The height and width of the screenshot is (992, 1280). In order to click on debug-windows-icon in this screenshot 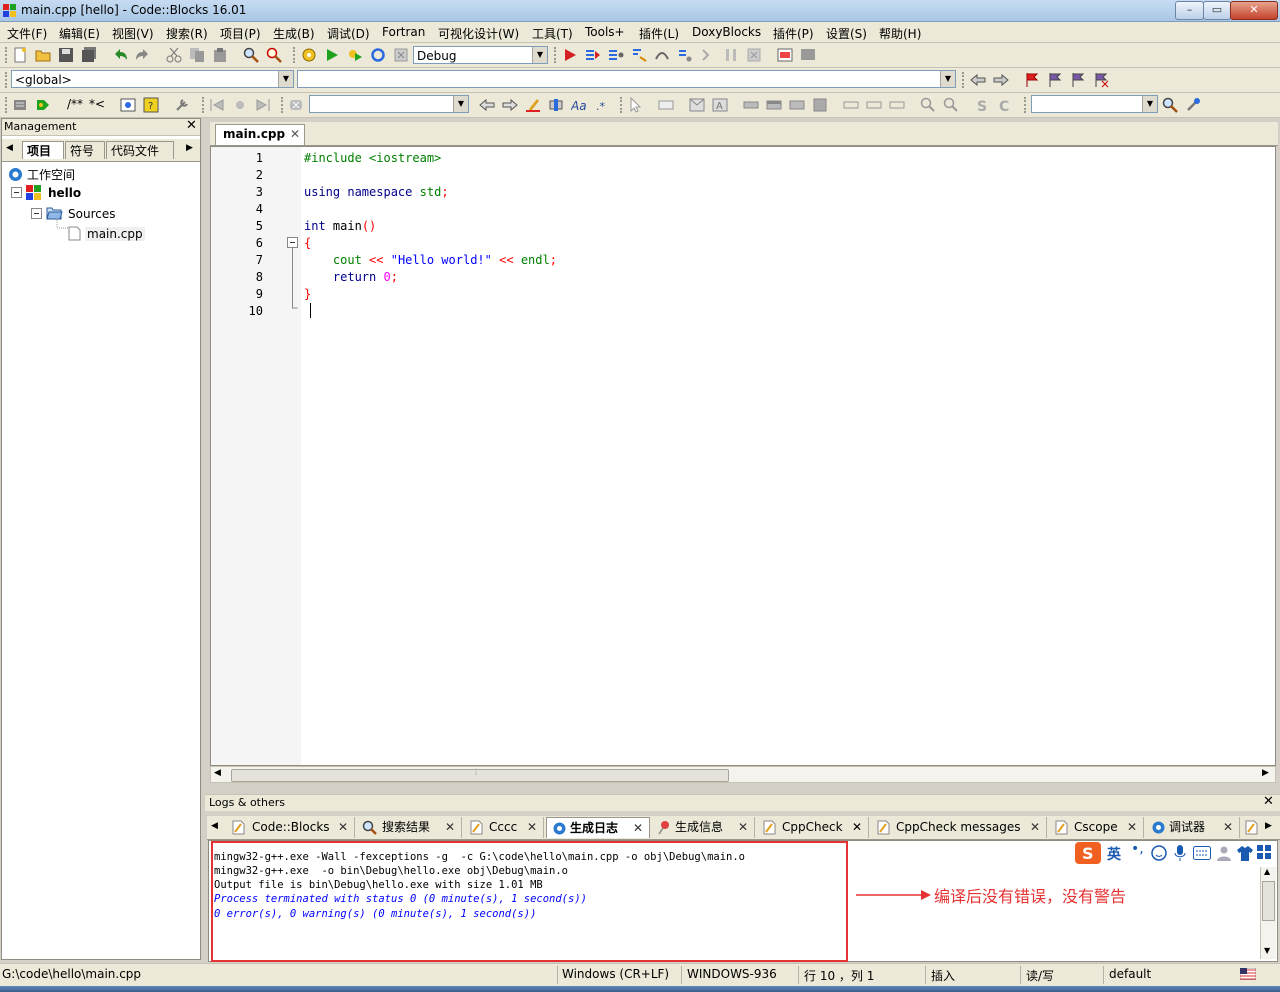, I will do `click(785, 55)`.